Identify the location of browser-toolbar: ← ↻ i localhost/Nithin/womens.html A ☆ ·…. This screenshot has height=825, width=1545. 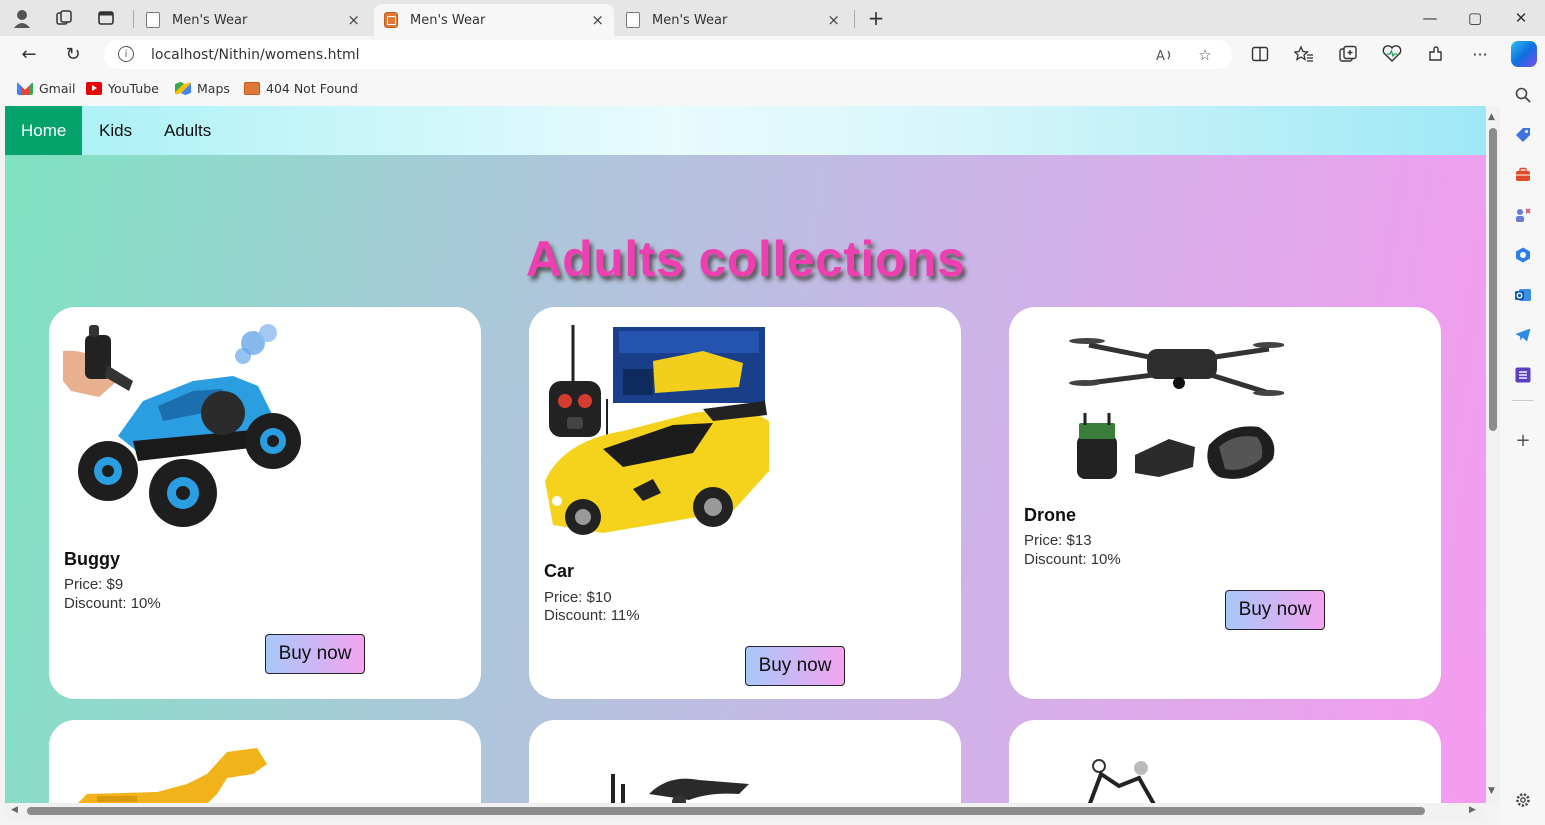
(772, 54).